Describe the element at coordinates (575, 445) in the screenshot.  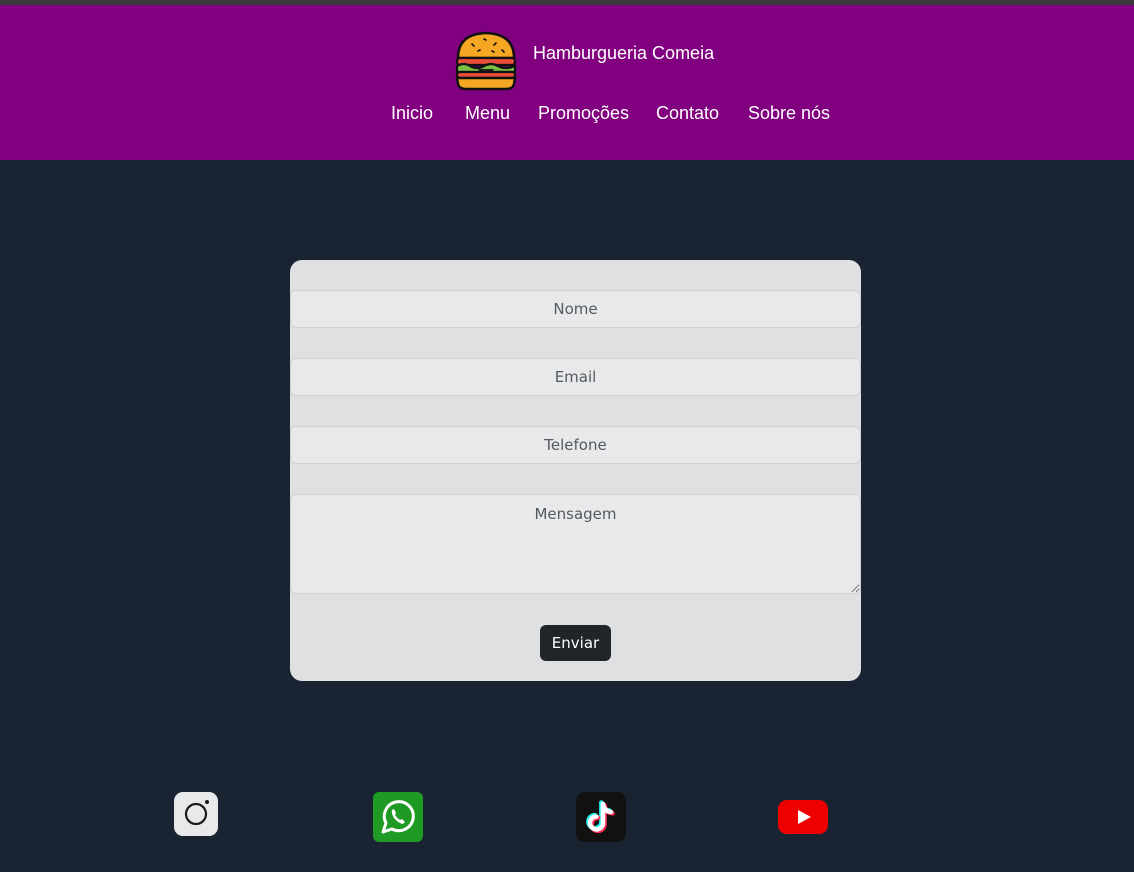
I see `phone-field` at that location.